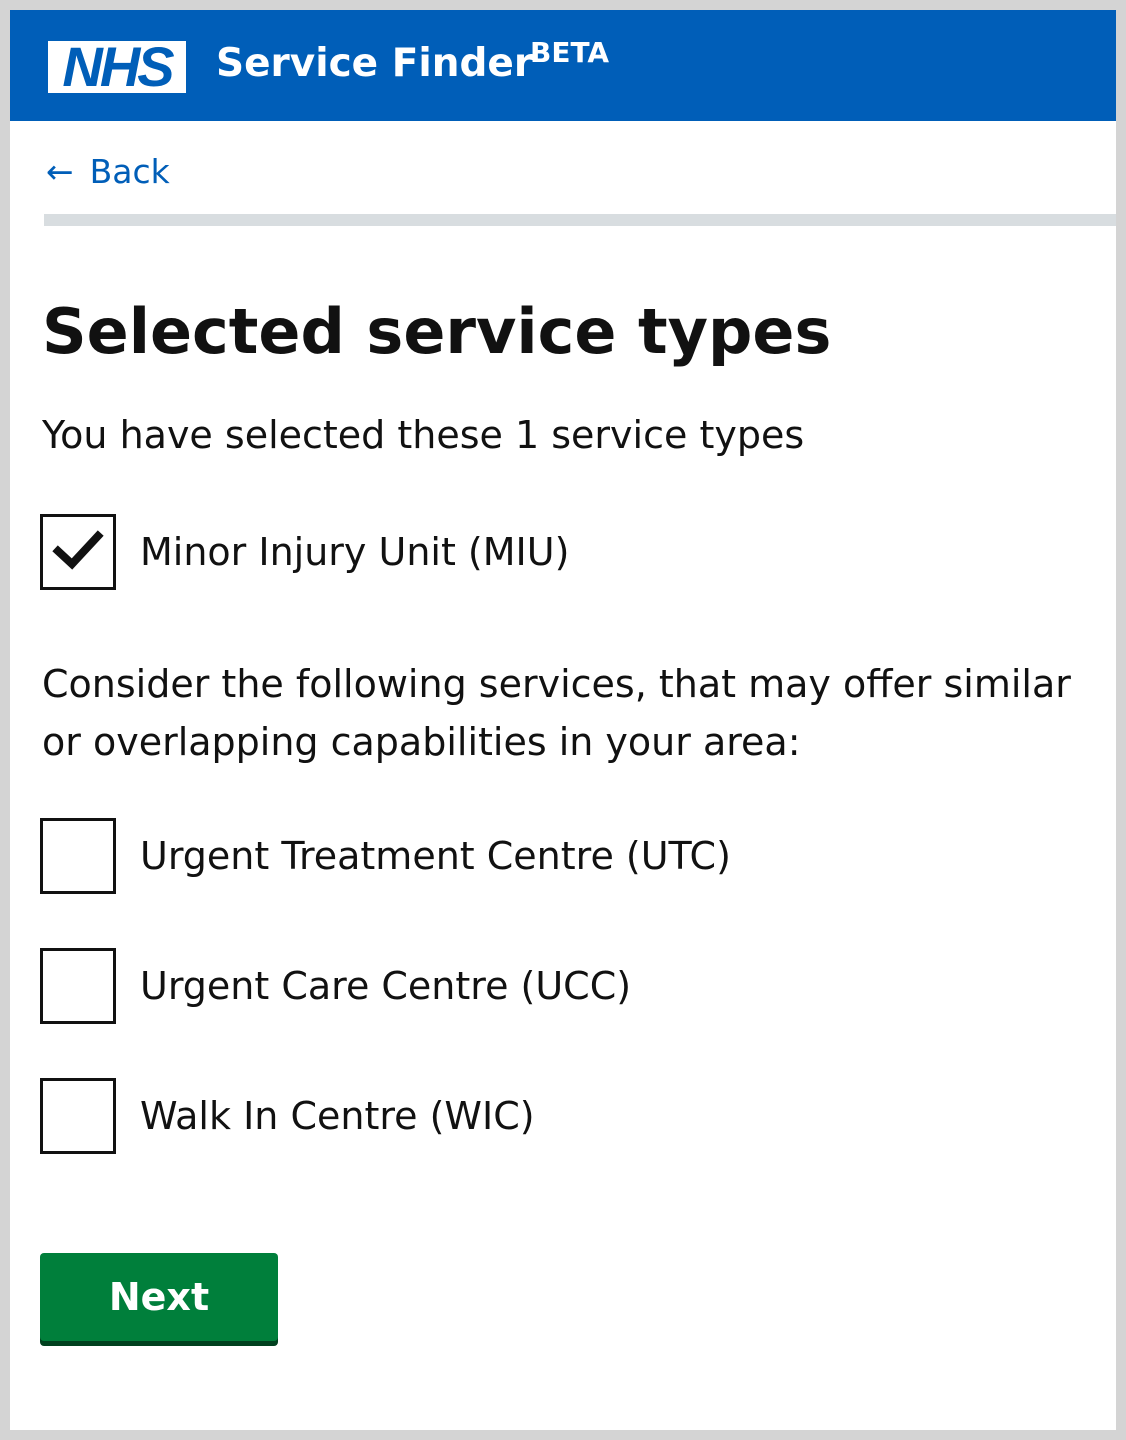 The height and width of the screenshot is (1440, 1126). I want to click on page-title: Selected service types, so click(437, 331).